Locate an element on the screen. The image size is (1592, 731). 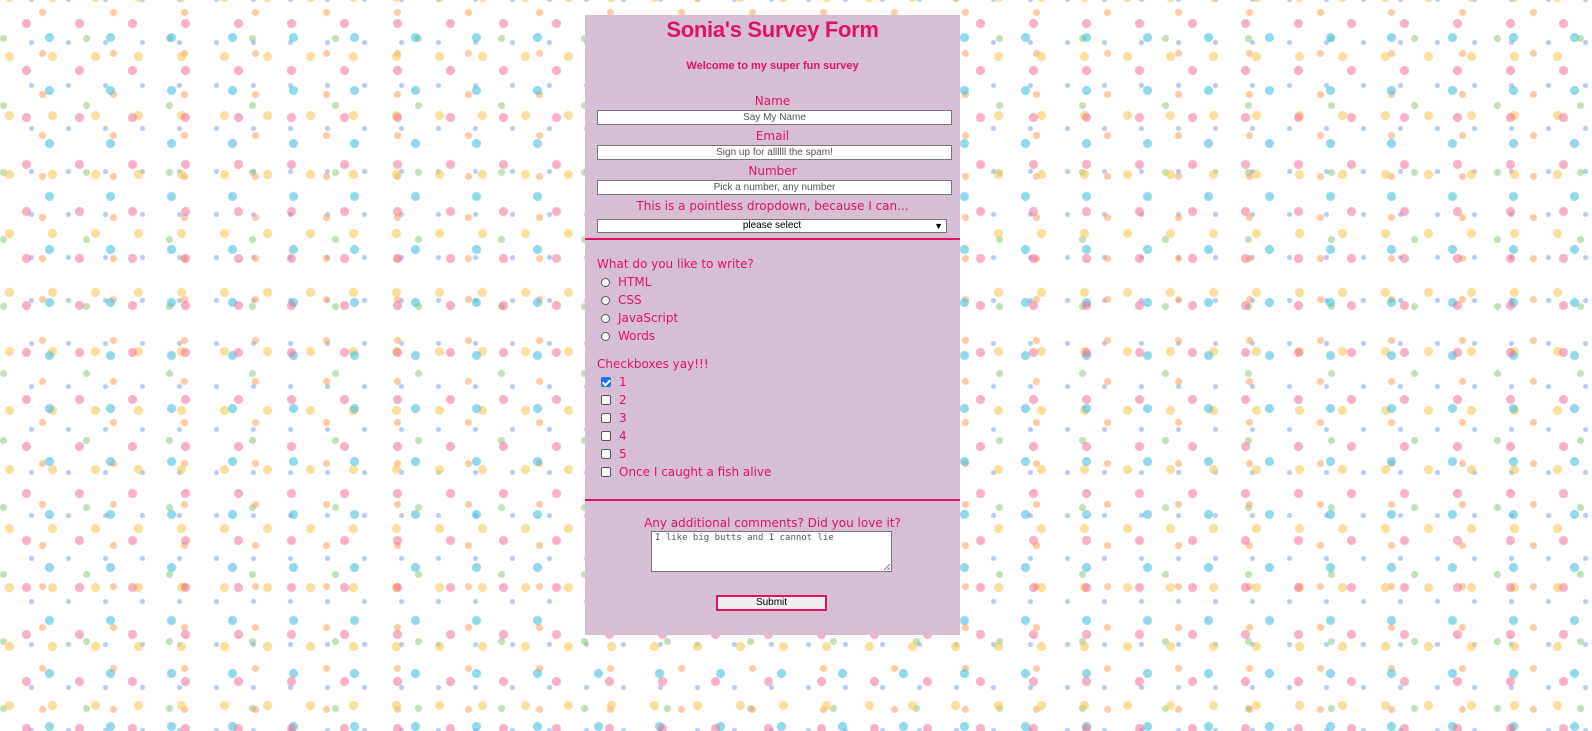
radio-option-label: Words is located at coordinates (637, 336).